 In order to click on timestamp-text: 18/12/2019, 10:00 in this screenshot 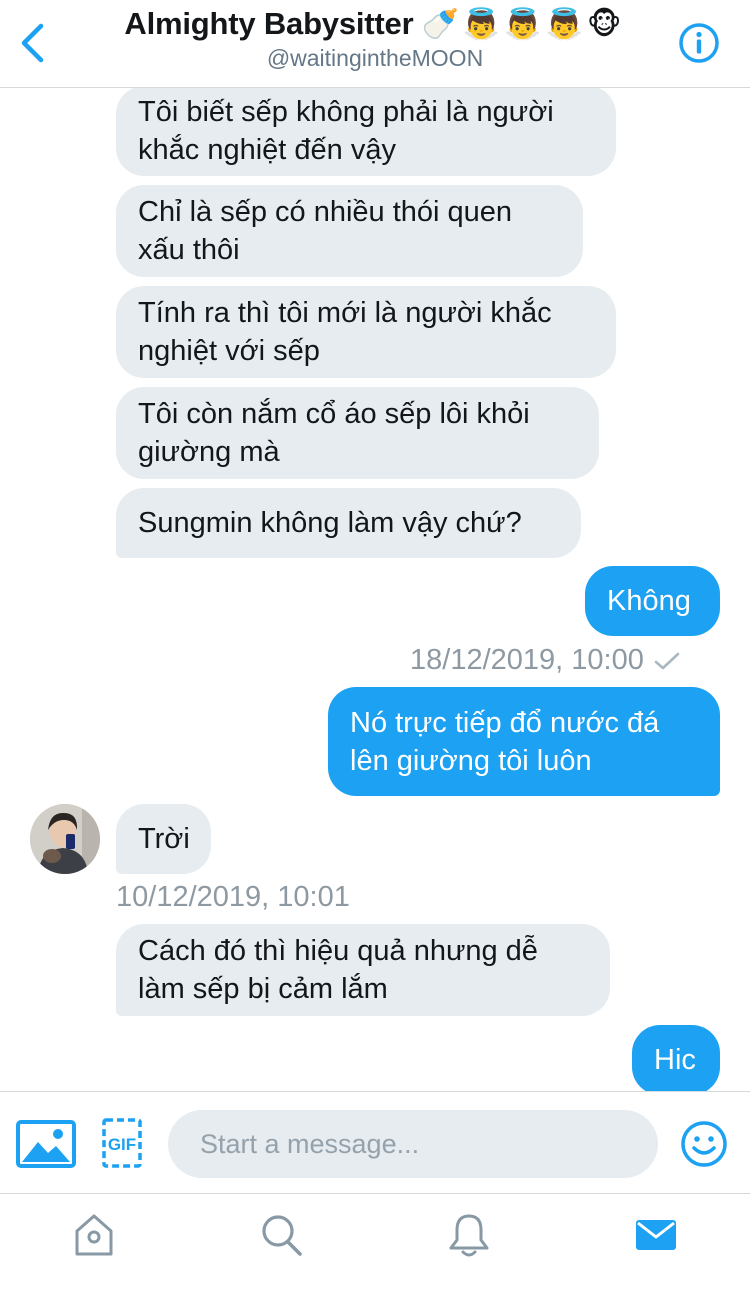, I will do `click(527, 660)`.